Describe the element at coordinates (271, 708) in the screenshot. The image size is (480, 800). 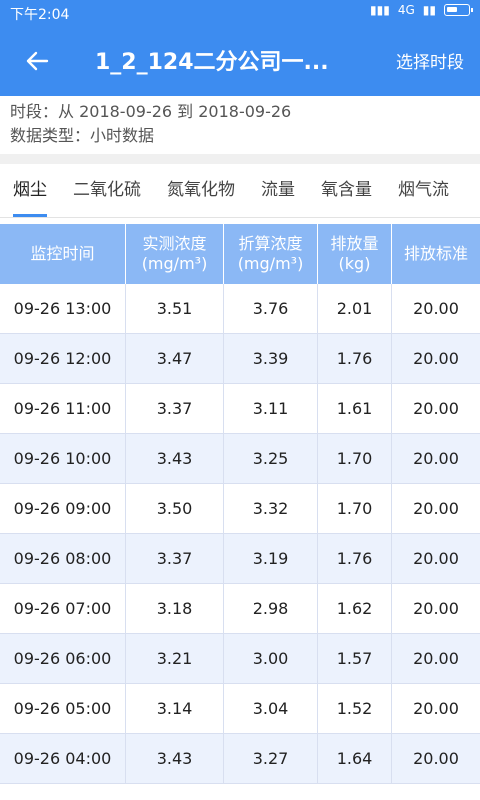
I see `cell-converted: 3.04` at that location.